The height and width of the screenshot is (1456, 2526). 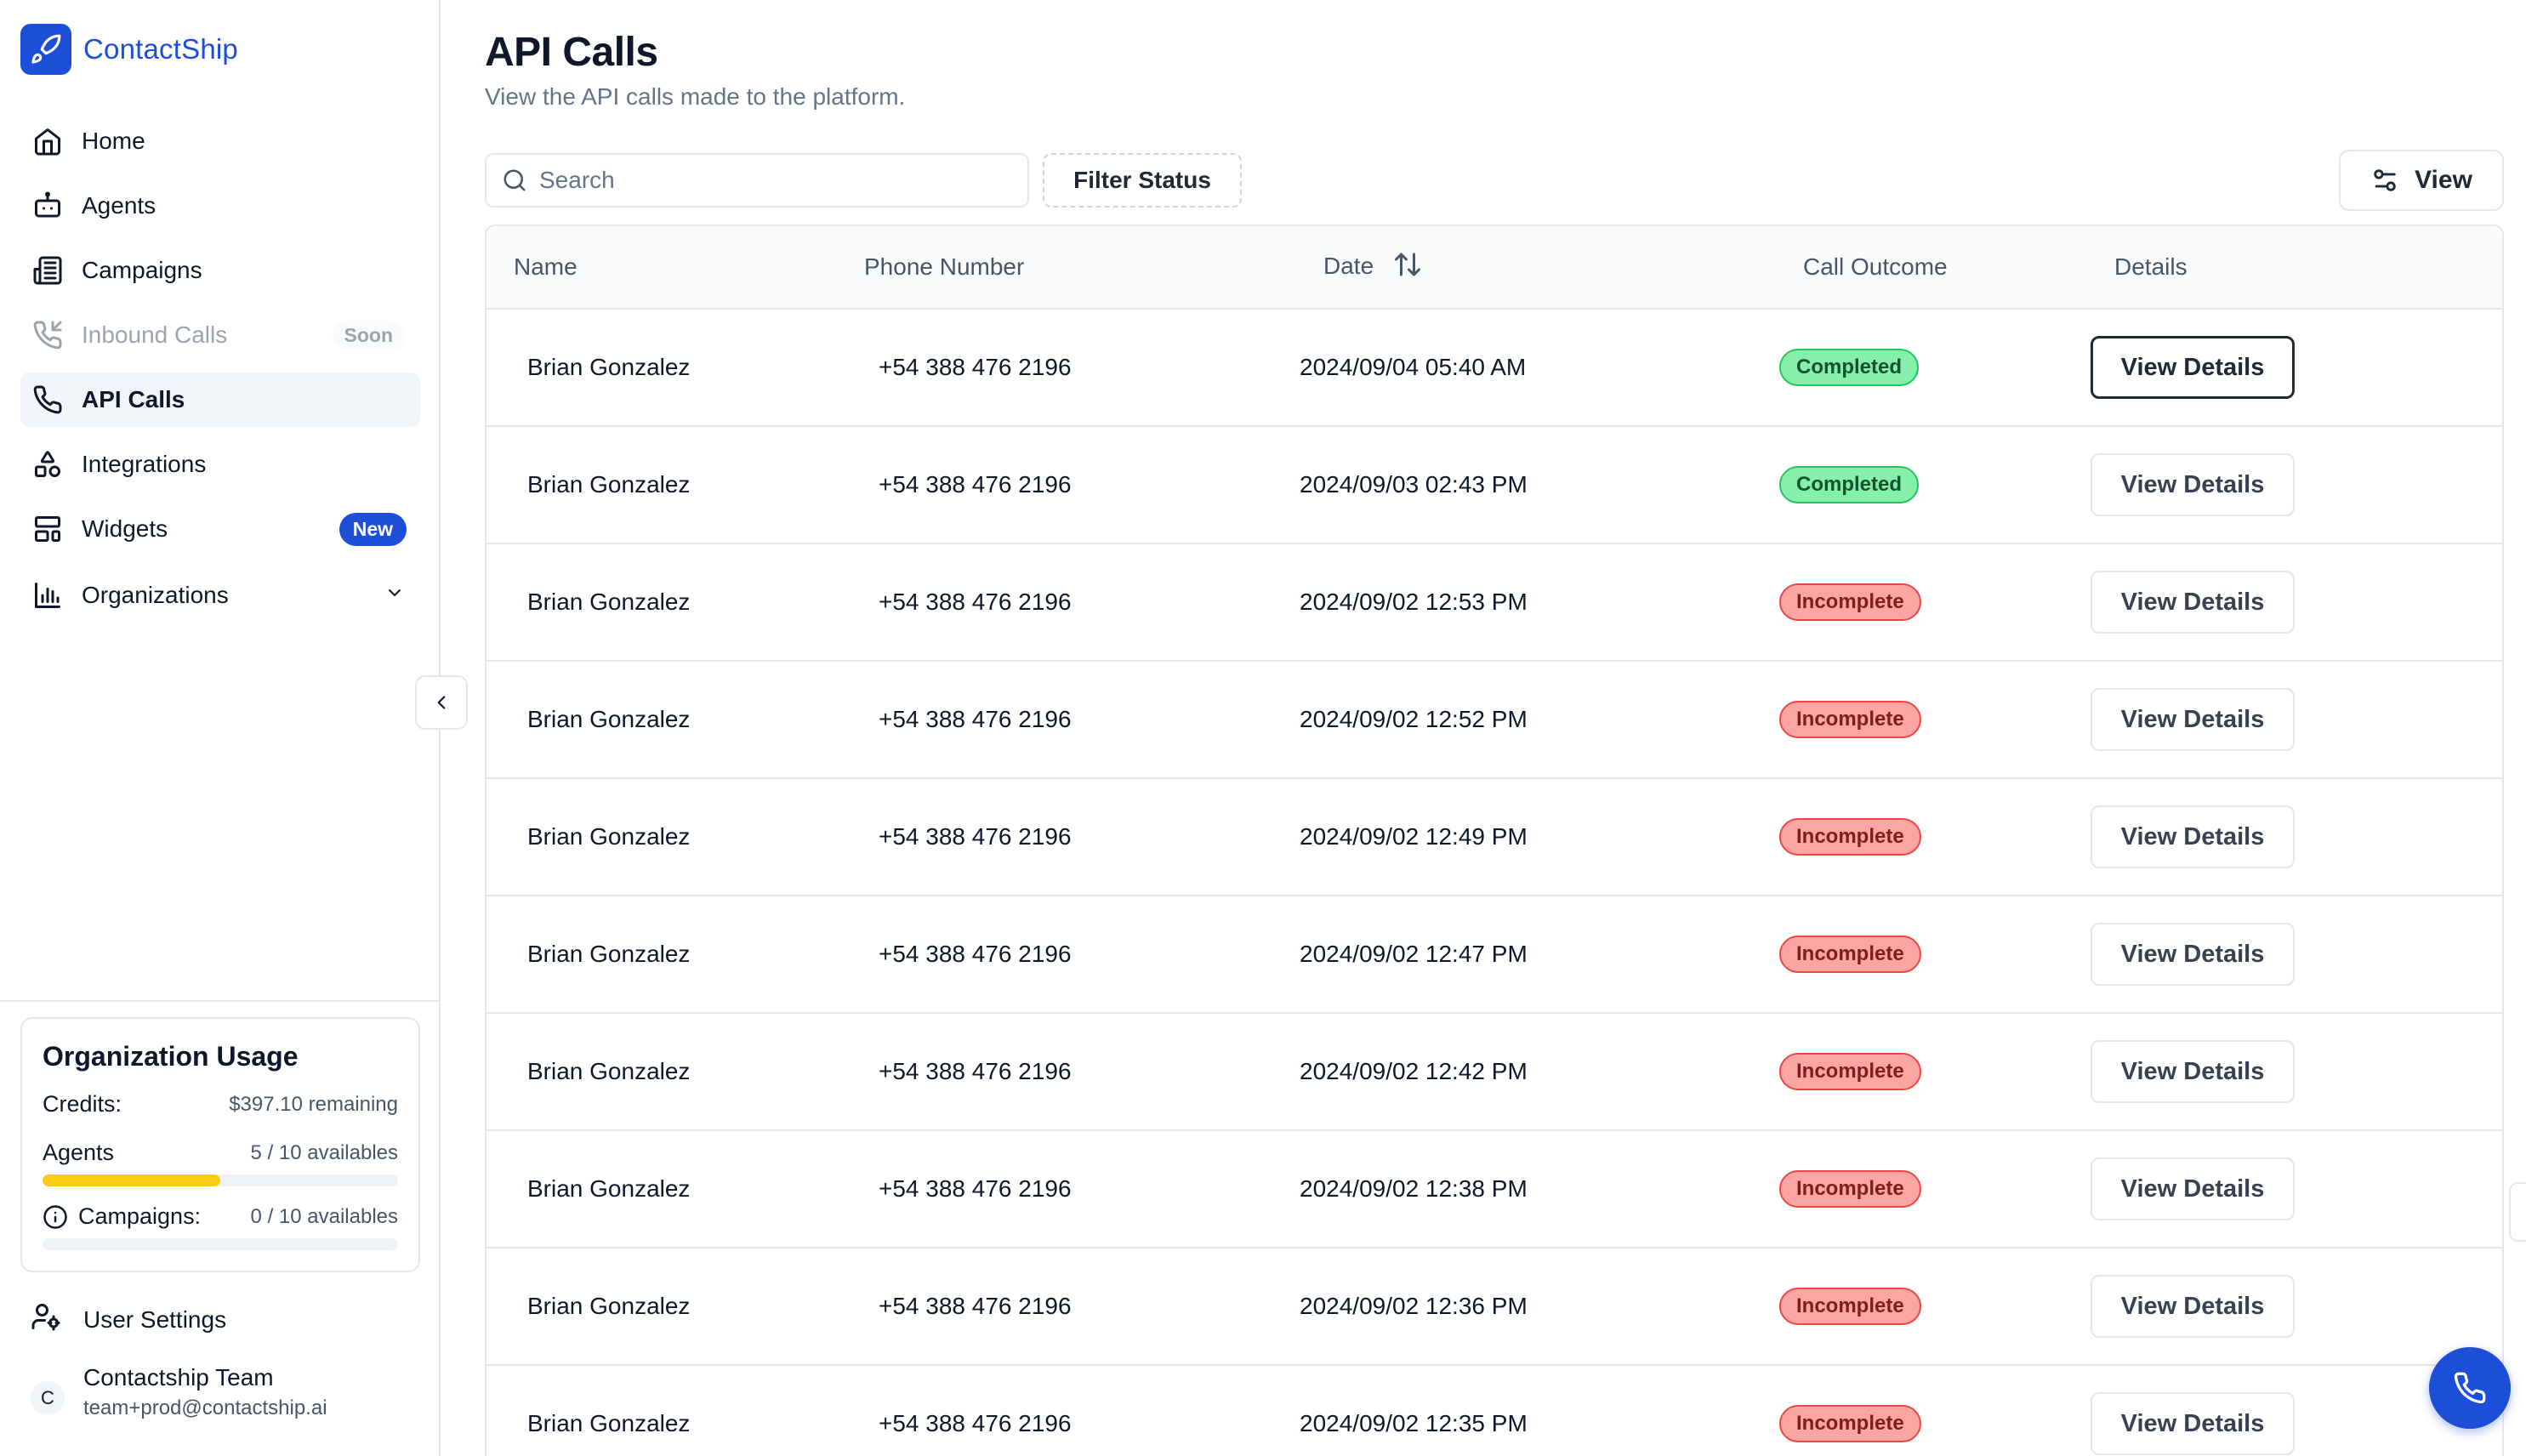 What do you see at coordinates (695, 97) in the screenshot?
I see `page-subtitle: View the API calls made to the platform.` at bounding box center [695, 97].